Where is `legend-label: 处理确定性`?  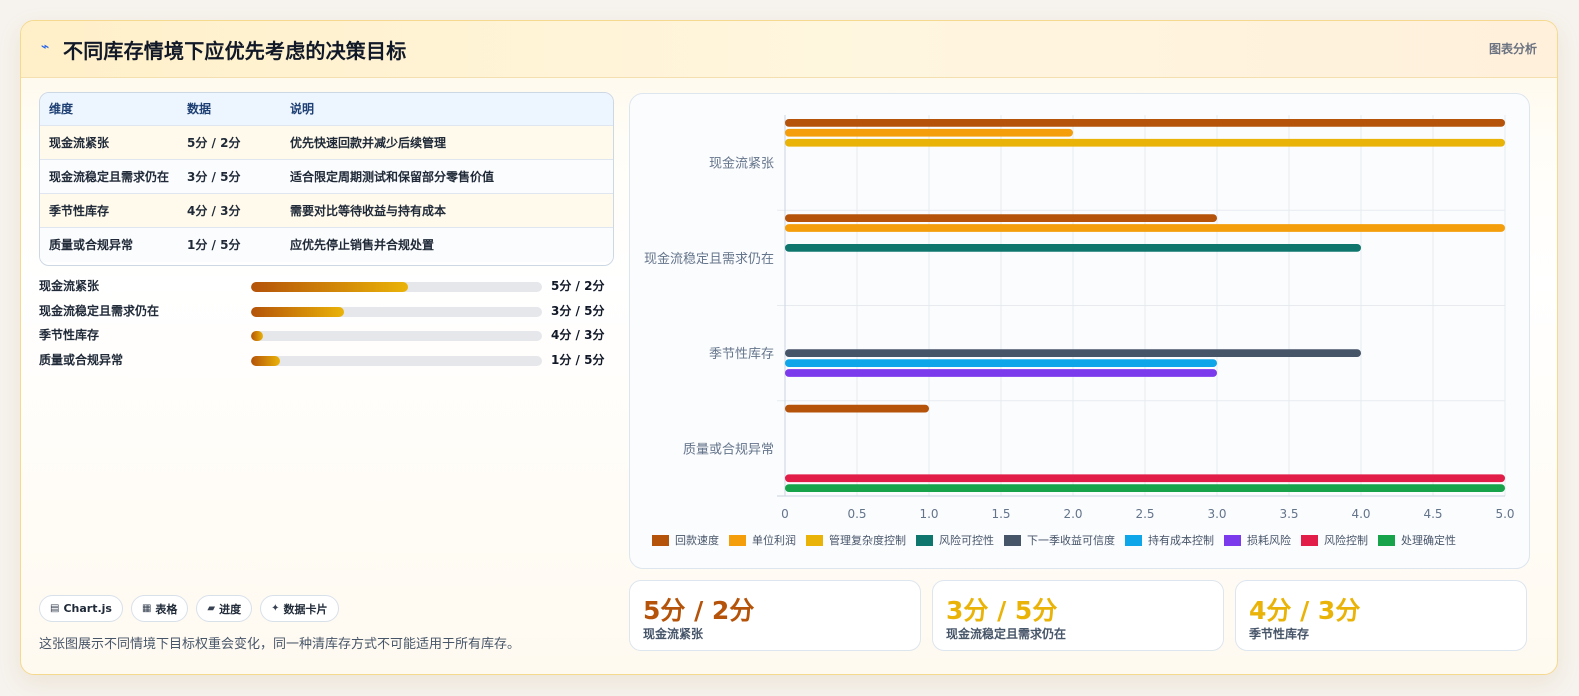 legend-label: 处理确定性 is located at coordinates (1428, 540).